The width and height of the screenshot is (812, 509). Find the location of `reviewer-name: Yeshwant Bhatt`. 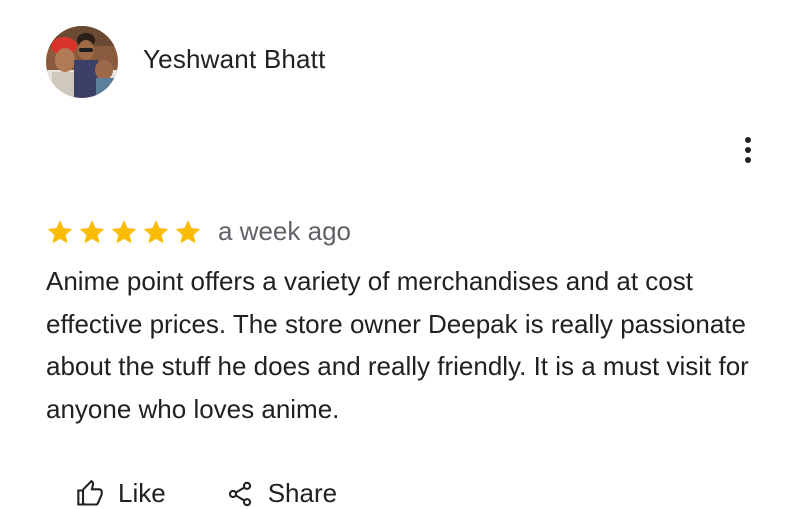

reviewer-name: Yeshwant Bhatt is located at coordinates (234, 59).